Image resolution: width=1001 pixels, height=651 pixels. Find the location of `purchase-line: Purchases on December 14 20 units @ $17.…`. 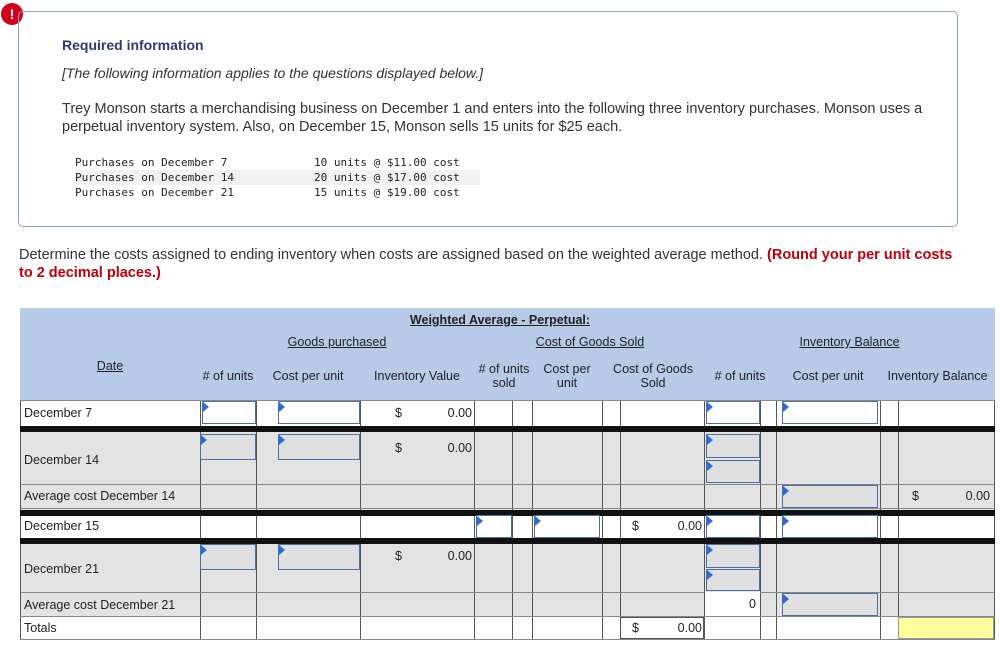

purchase-line: Purchases on December 14 20 units @ $17.… is located at coordinates (277, 177).